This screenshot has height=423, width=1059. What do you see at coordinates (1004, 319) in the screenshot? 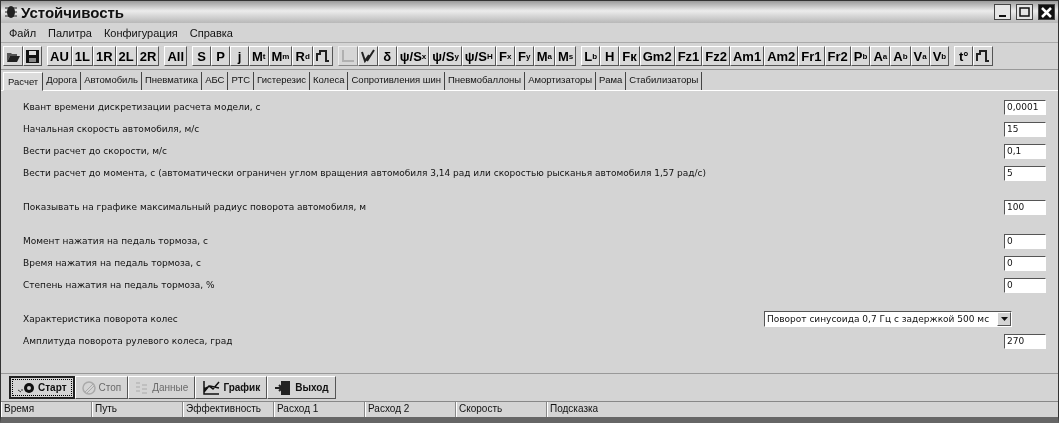
I see `dropdown-arrow-icon` at bounding box center [1004, 319].